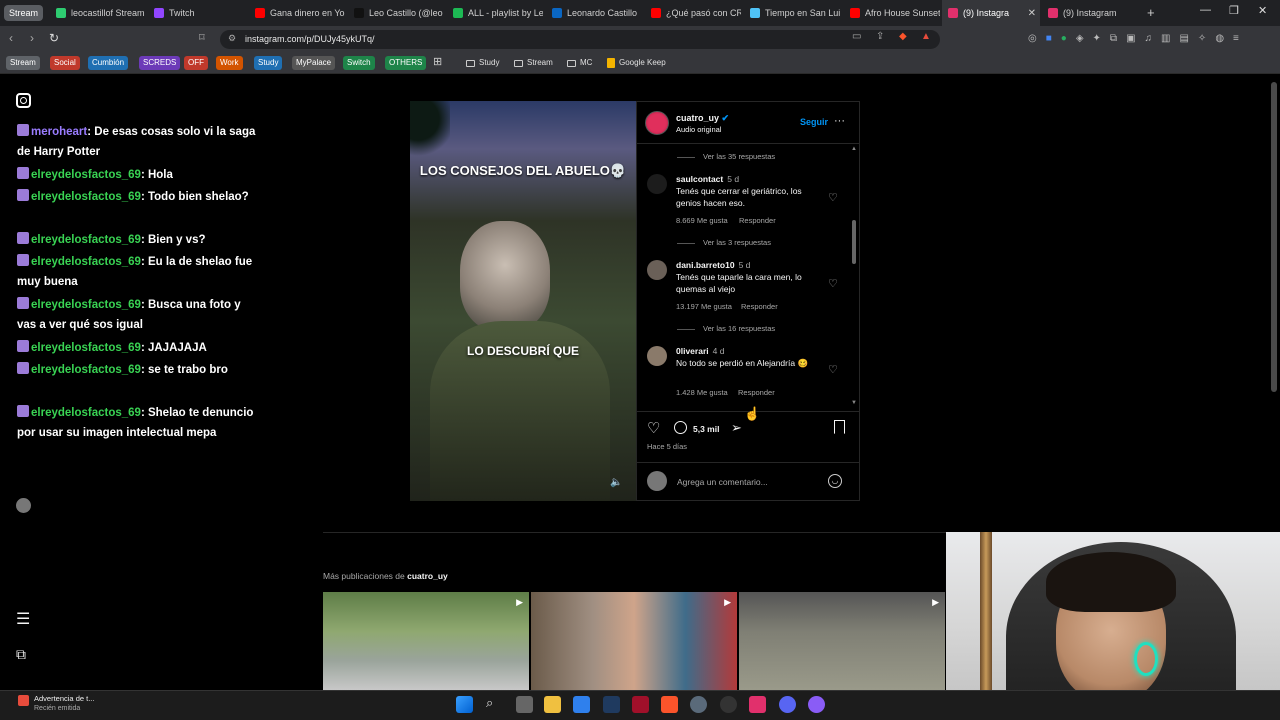 The image size is (1280, 720). What do you see at coordinates (854, 277) in the screenshot?
I see `comments-scrollbar: ▲ ▼` at bounding box center [854, 277].